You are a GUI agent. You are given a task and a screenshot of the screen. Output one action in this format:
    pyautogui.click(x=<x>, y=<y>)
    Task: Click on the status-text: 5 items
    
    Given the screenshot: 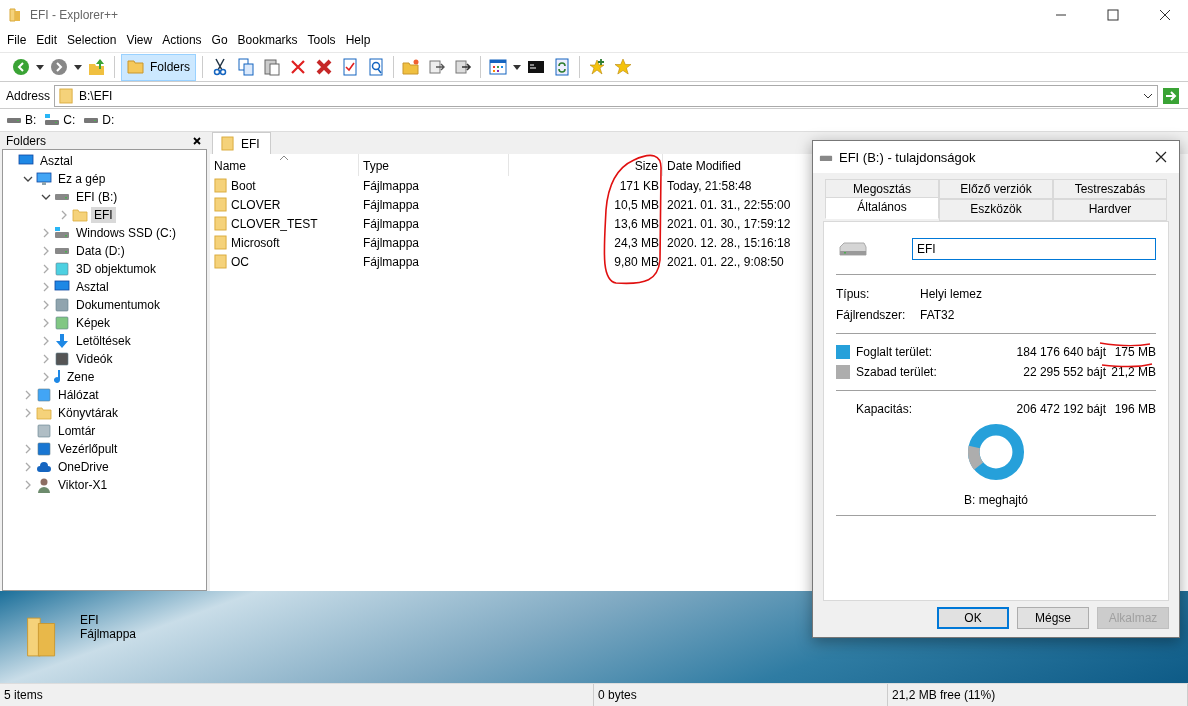 What is the action you would take?
    pyautogui.click(x=297, y=695)
    